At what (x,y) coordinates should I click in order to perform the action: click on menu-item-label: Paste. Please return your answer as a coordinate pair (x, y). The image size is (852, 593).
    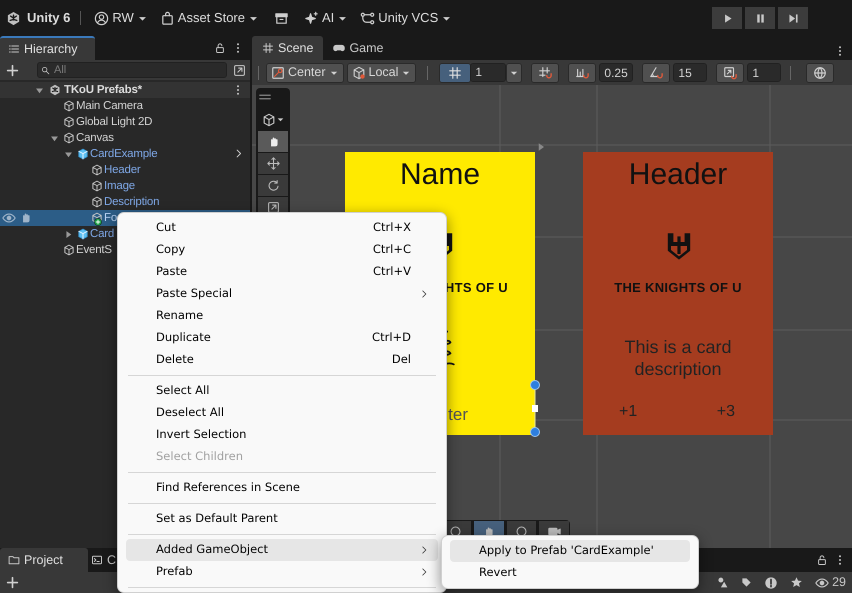
    Looking at the image, I should click on (172, 271).